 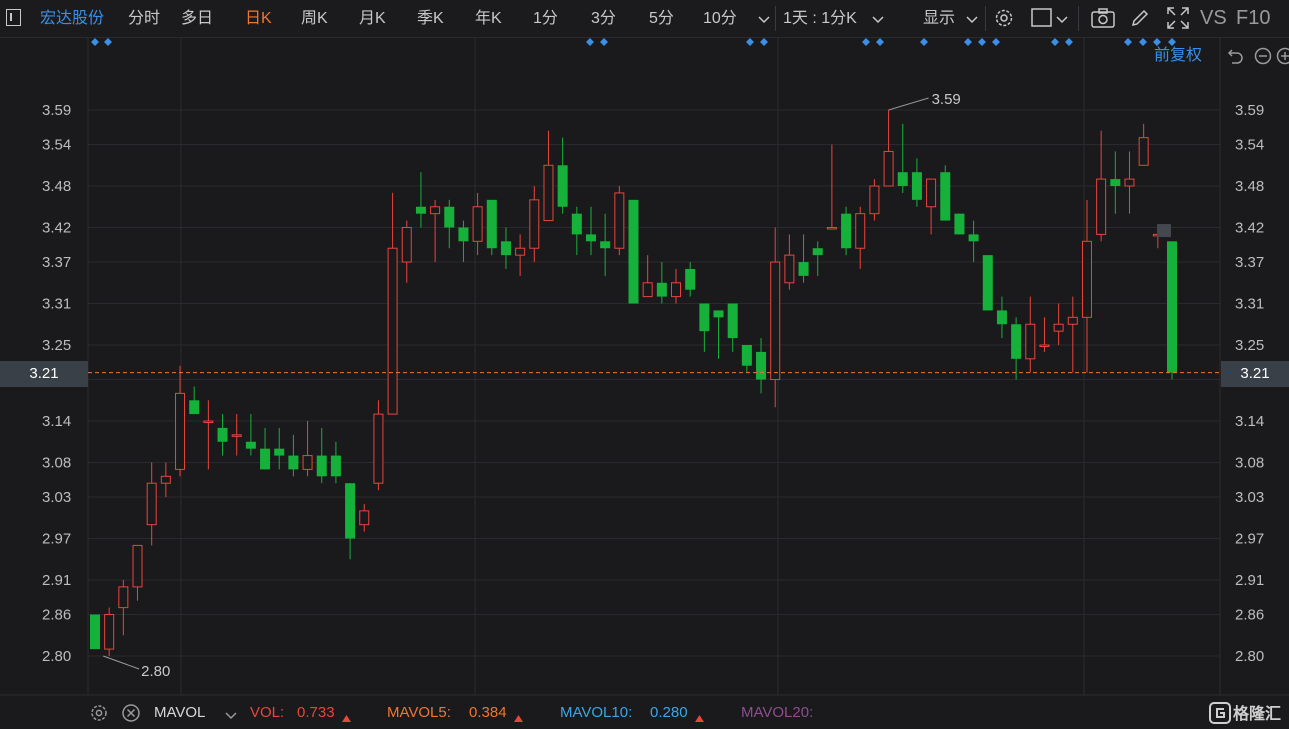 What do you see at coordinates (1213, 18) in the screenshot?
I see `vs-button: VS` at bounding box center [1213, 18].